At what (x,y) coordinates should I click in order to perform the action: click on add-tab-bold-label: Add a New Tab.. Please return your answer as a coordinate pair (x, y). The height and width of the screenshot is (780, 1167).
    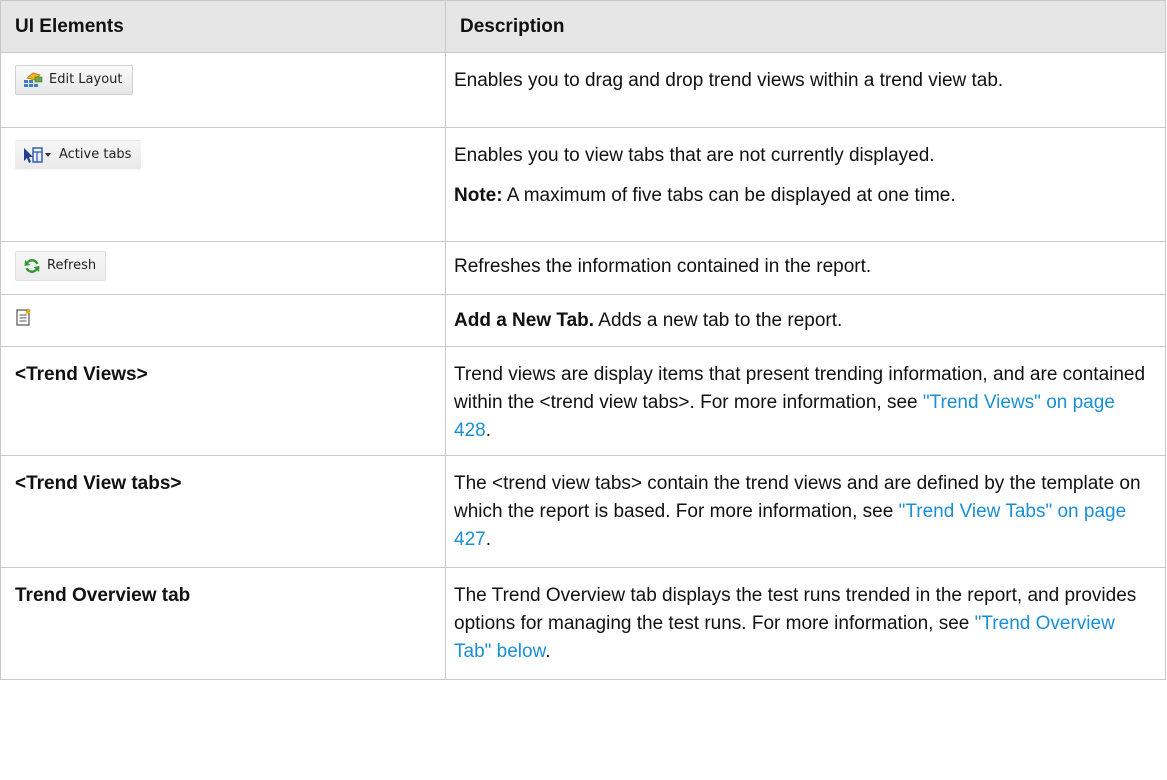
    Looking at the image, I should click on (524, 320).